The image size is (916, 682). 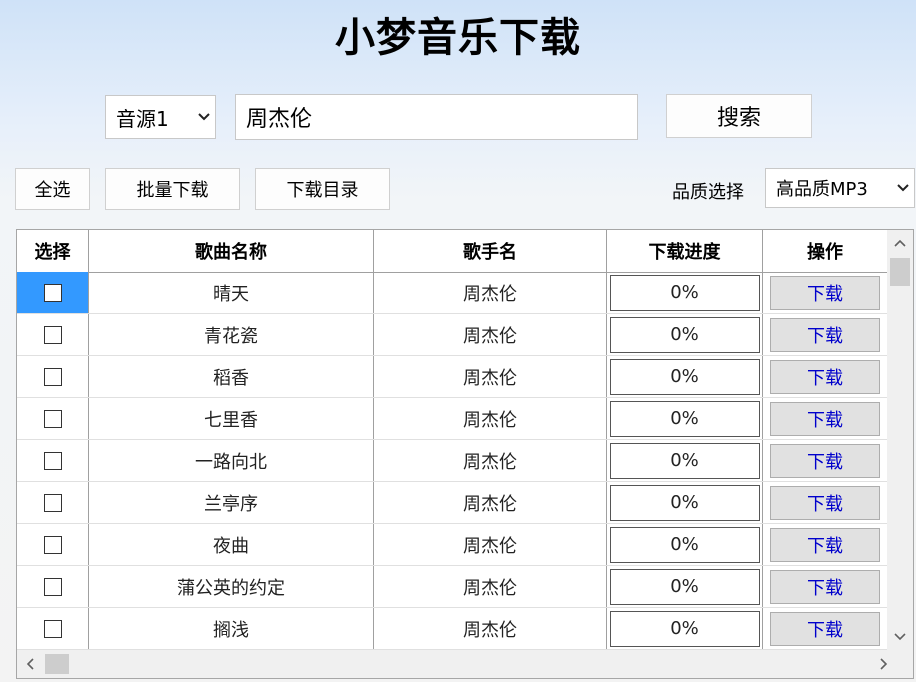 I want to click on batch-download-button: 批量下载, so click(x=172, y=189).